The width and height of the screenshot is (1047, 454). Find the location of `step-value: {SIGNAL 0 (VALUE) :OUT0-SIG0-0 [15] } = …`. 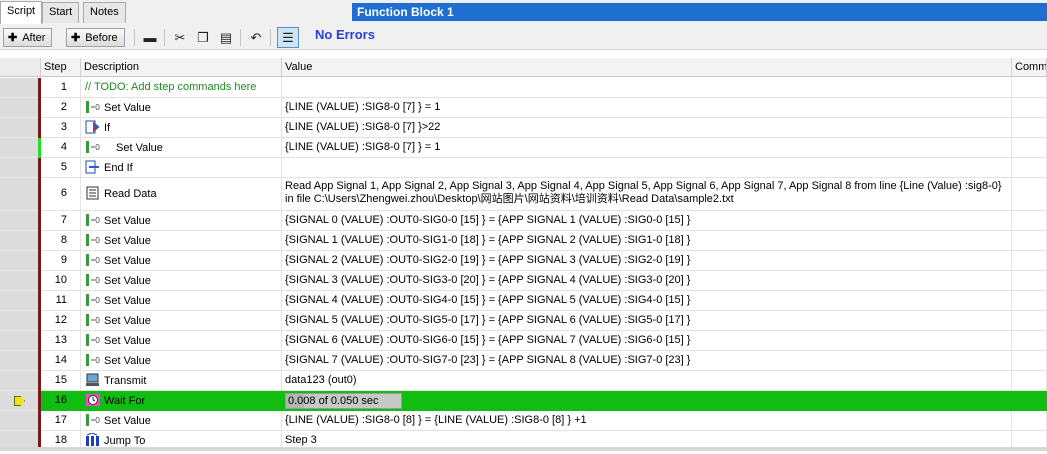

step-value: {SIGNAL 0 (VALUE) :OUT0-SIG0-0 [15] } = … is located at coordinates (647, 221).